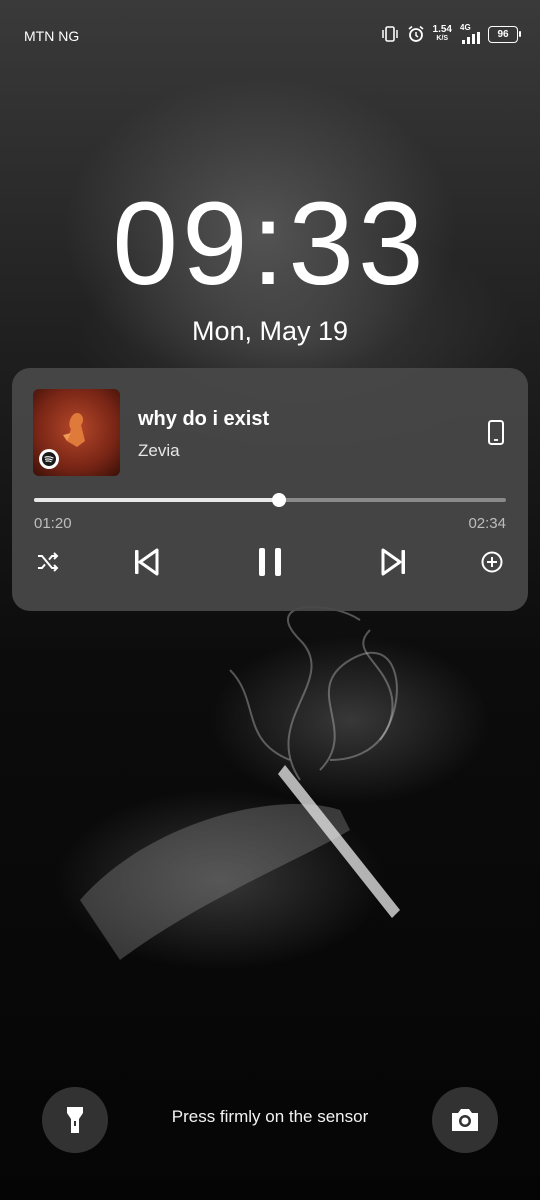 This screenshot has width=540, height=1200. Describe the element at coordinates (504, 34) in the screenshot. I see `battery-indicator: 96` at that location.